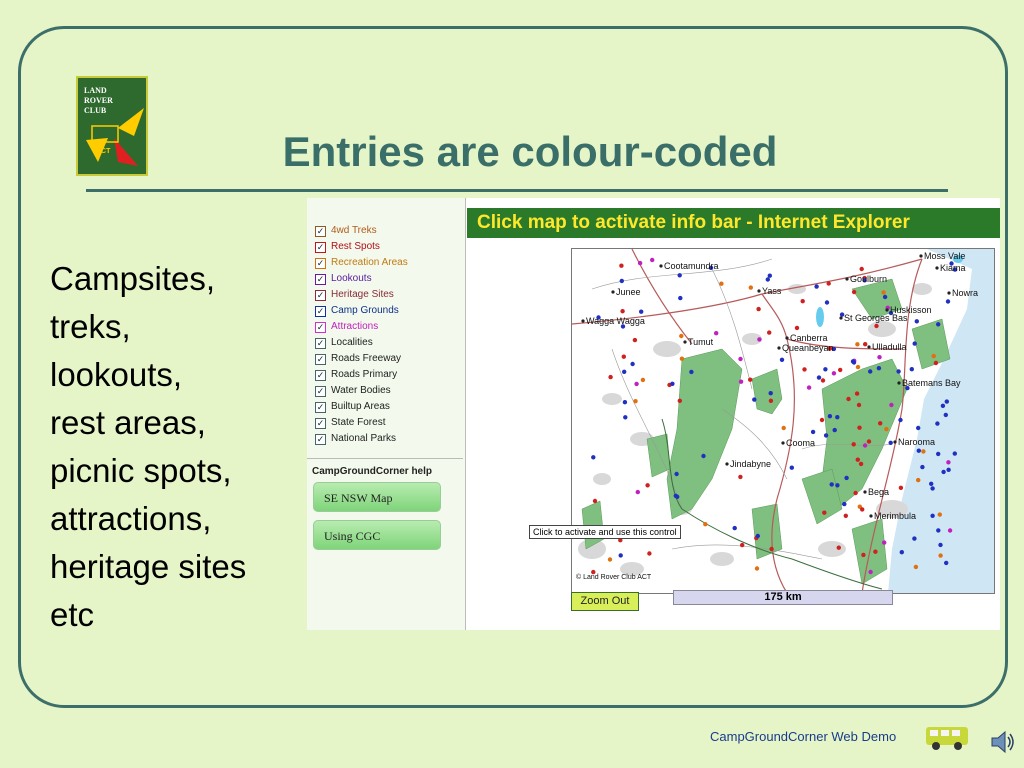 The height and width of the screenshot is (768, 1024). Describe the element at coordinates (354, 295) in the screenshot. I see `layer-toggle: ✓ Heritage Sites` at that location.